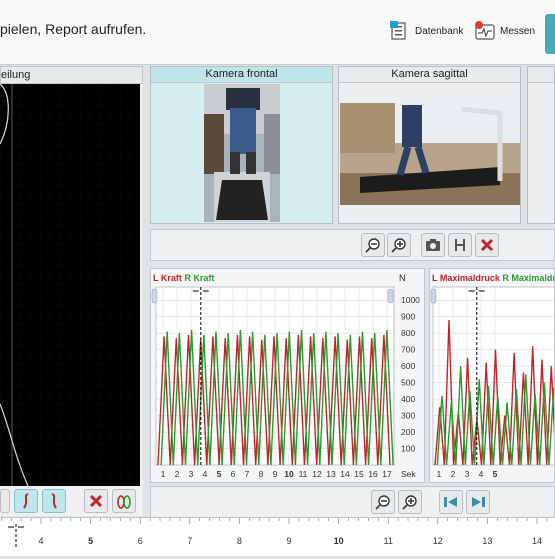 The width and height of the screenshot is (555, 559). I want to click on timeline-label: 5, so click(90, 541).